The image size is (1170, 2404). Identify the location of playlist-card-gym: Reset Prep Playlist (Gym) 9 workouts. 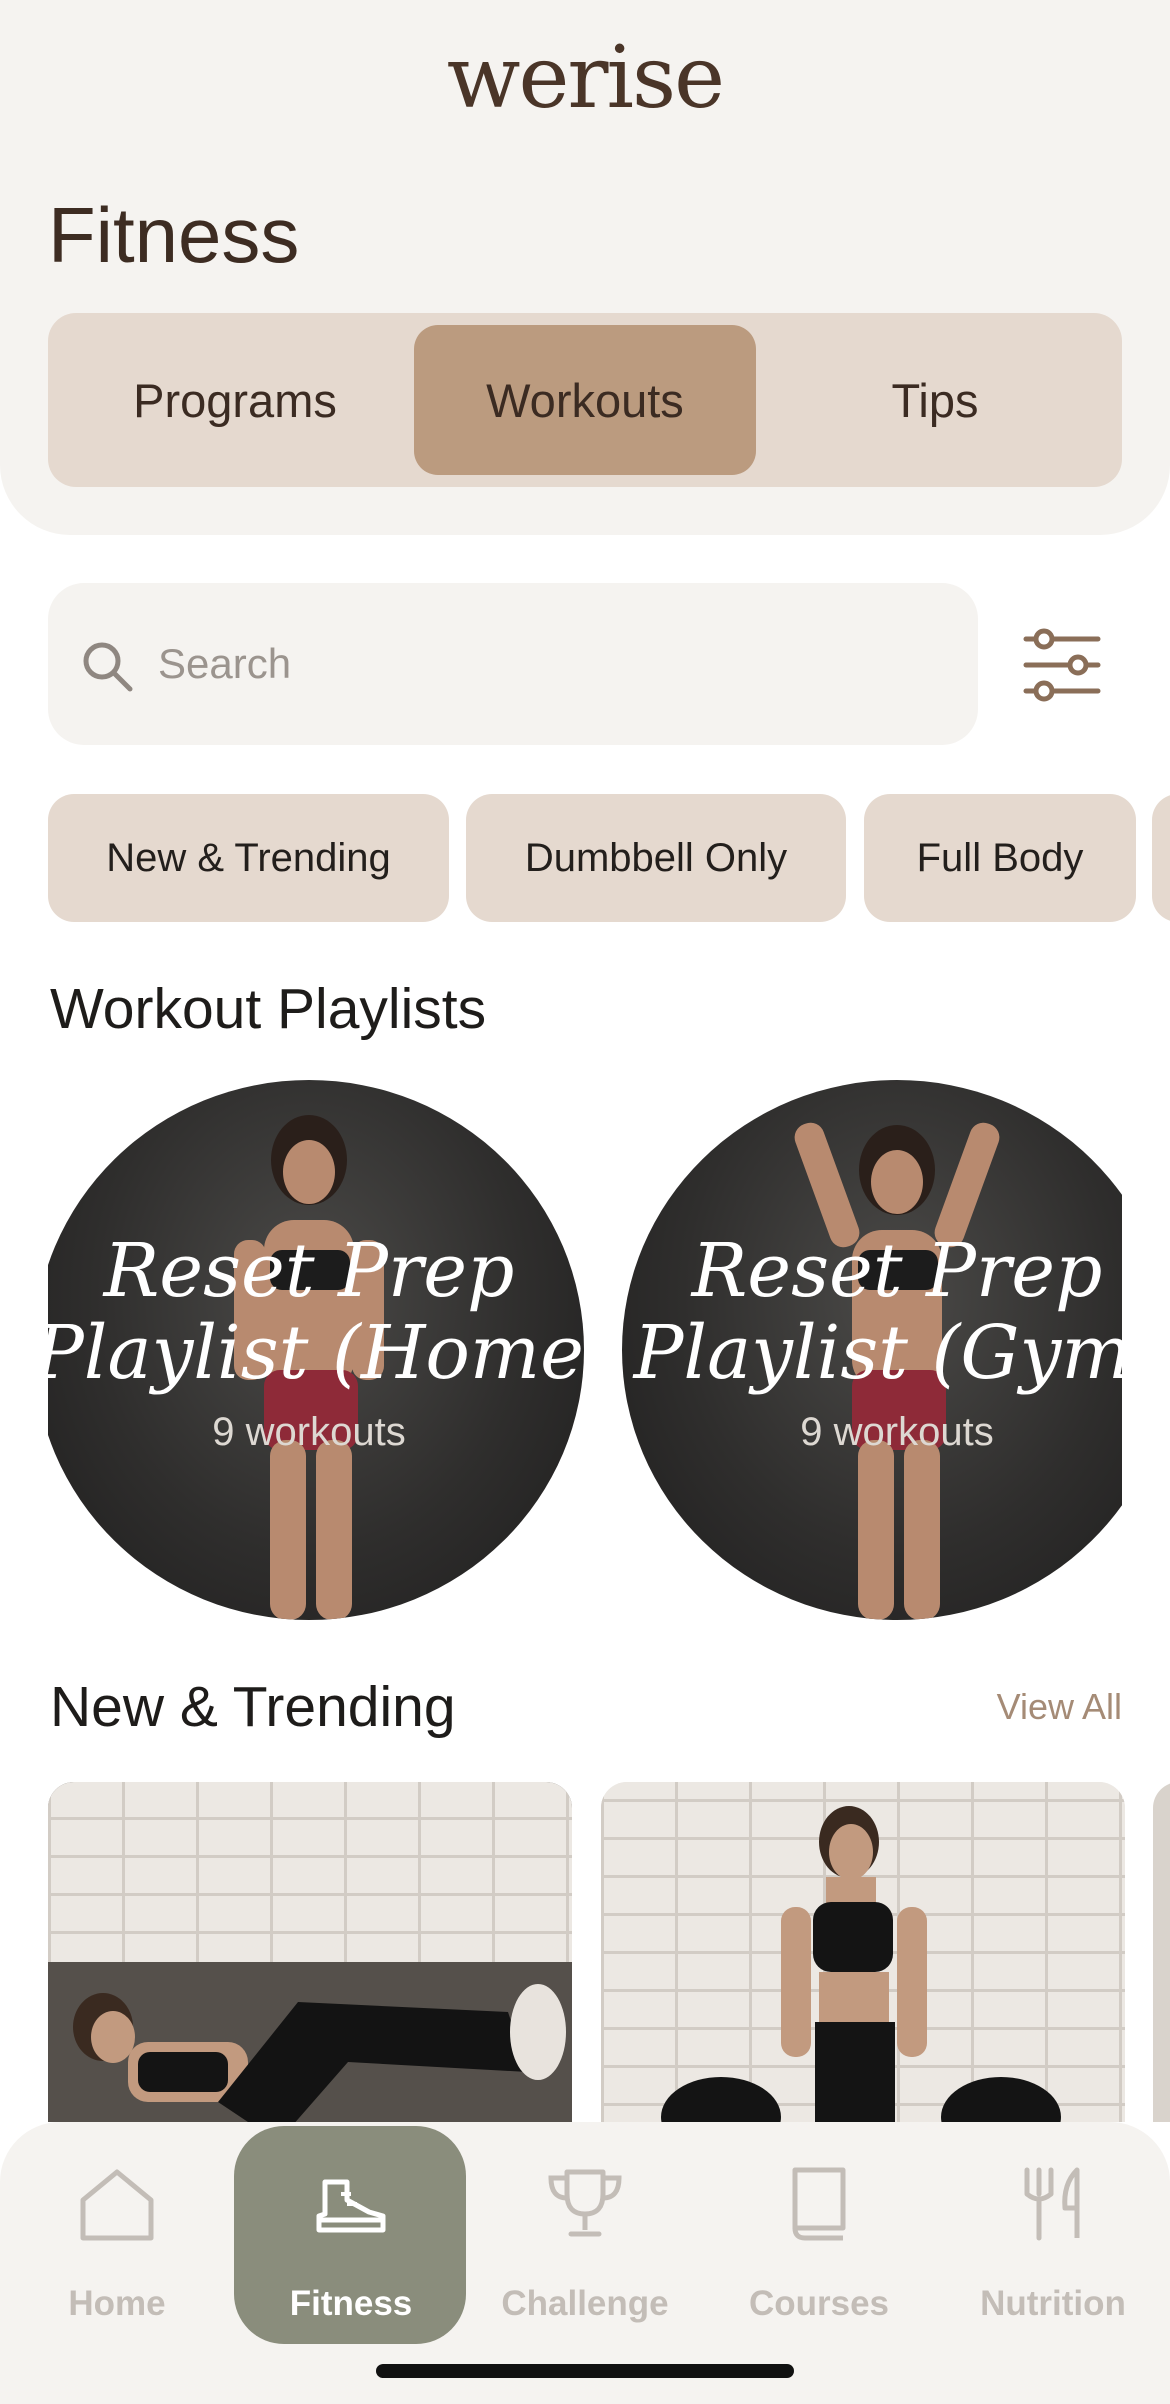
(872, 1350).